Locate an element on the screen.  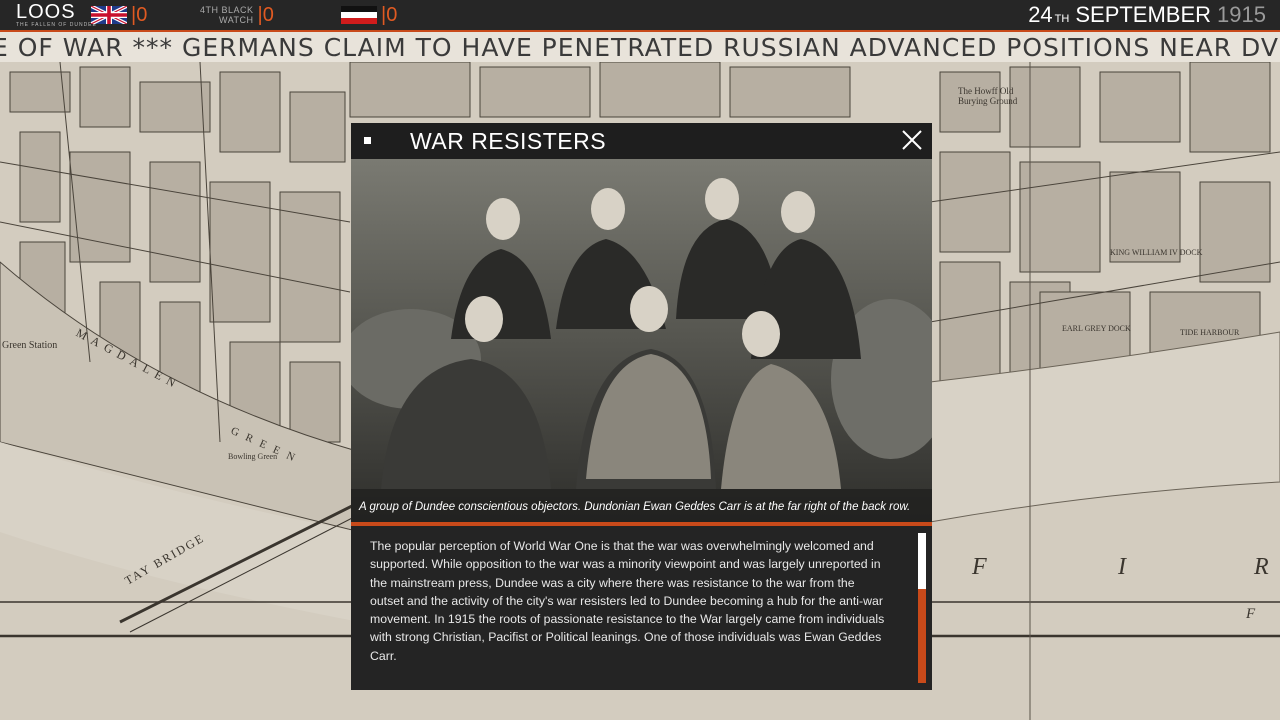
map-label: Green Station is located at coordinates (30, 345).